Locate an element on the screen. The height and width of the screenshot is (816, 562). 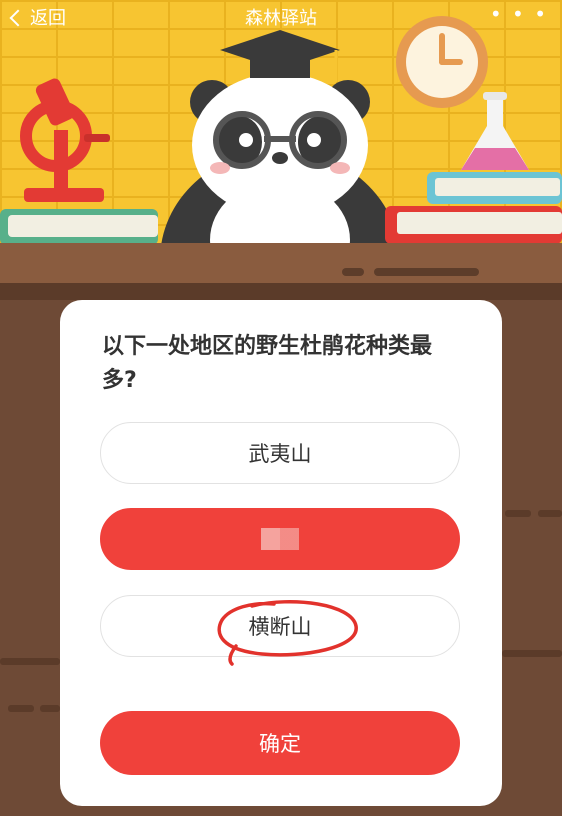
confirm-label: 确定 is located at coordinates (280, 744).